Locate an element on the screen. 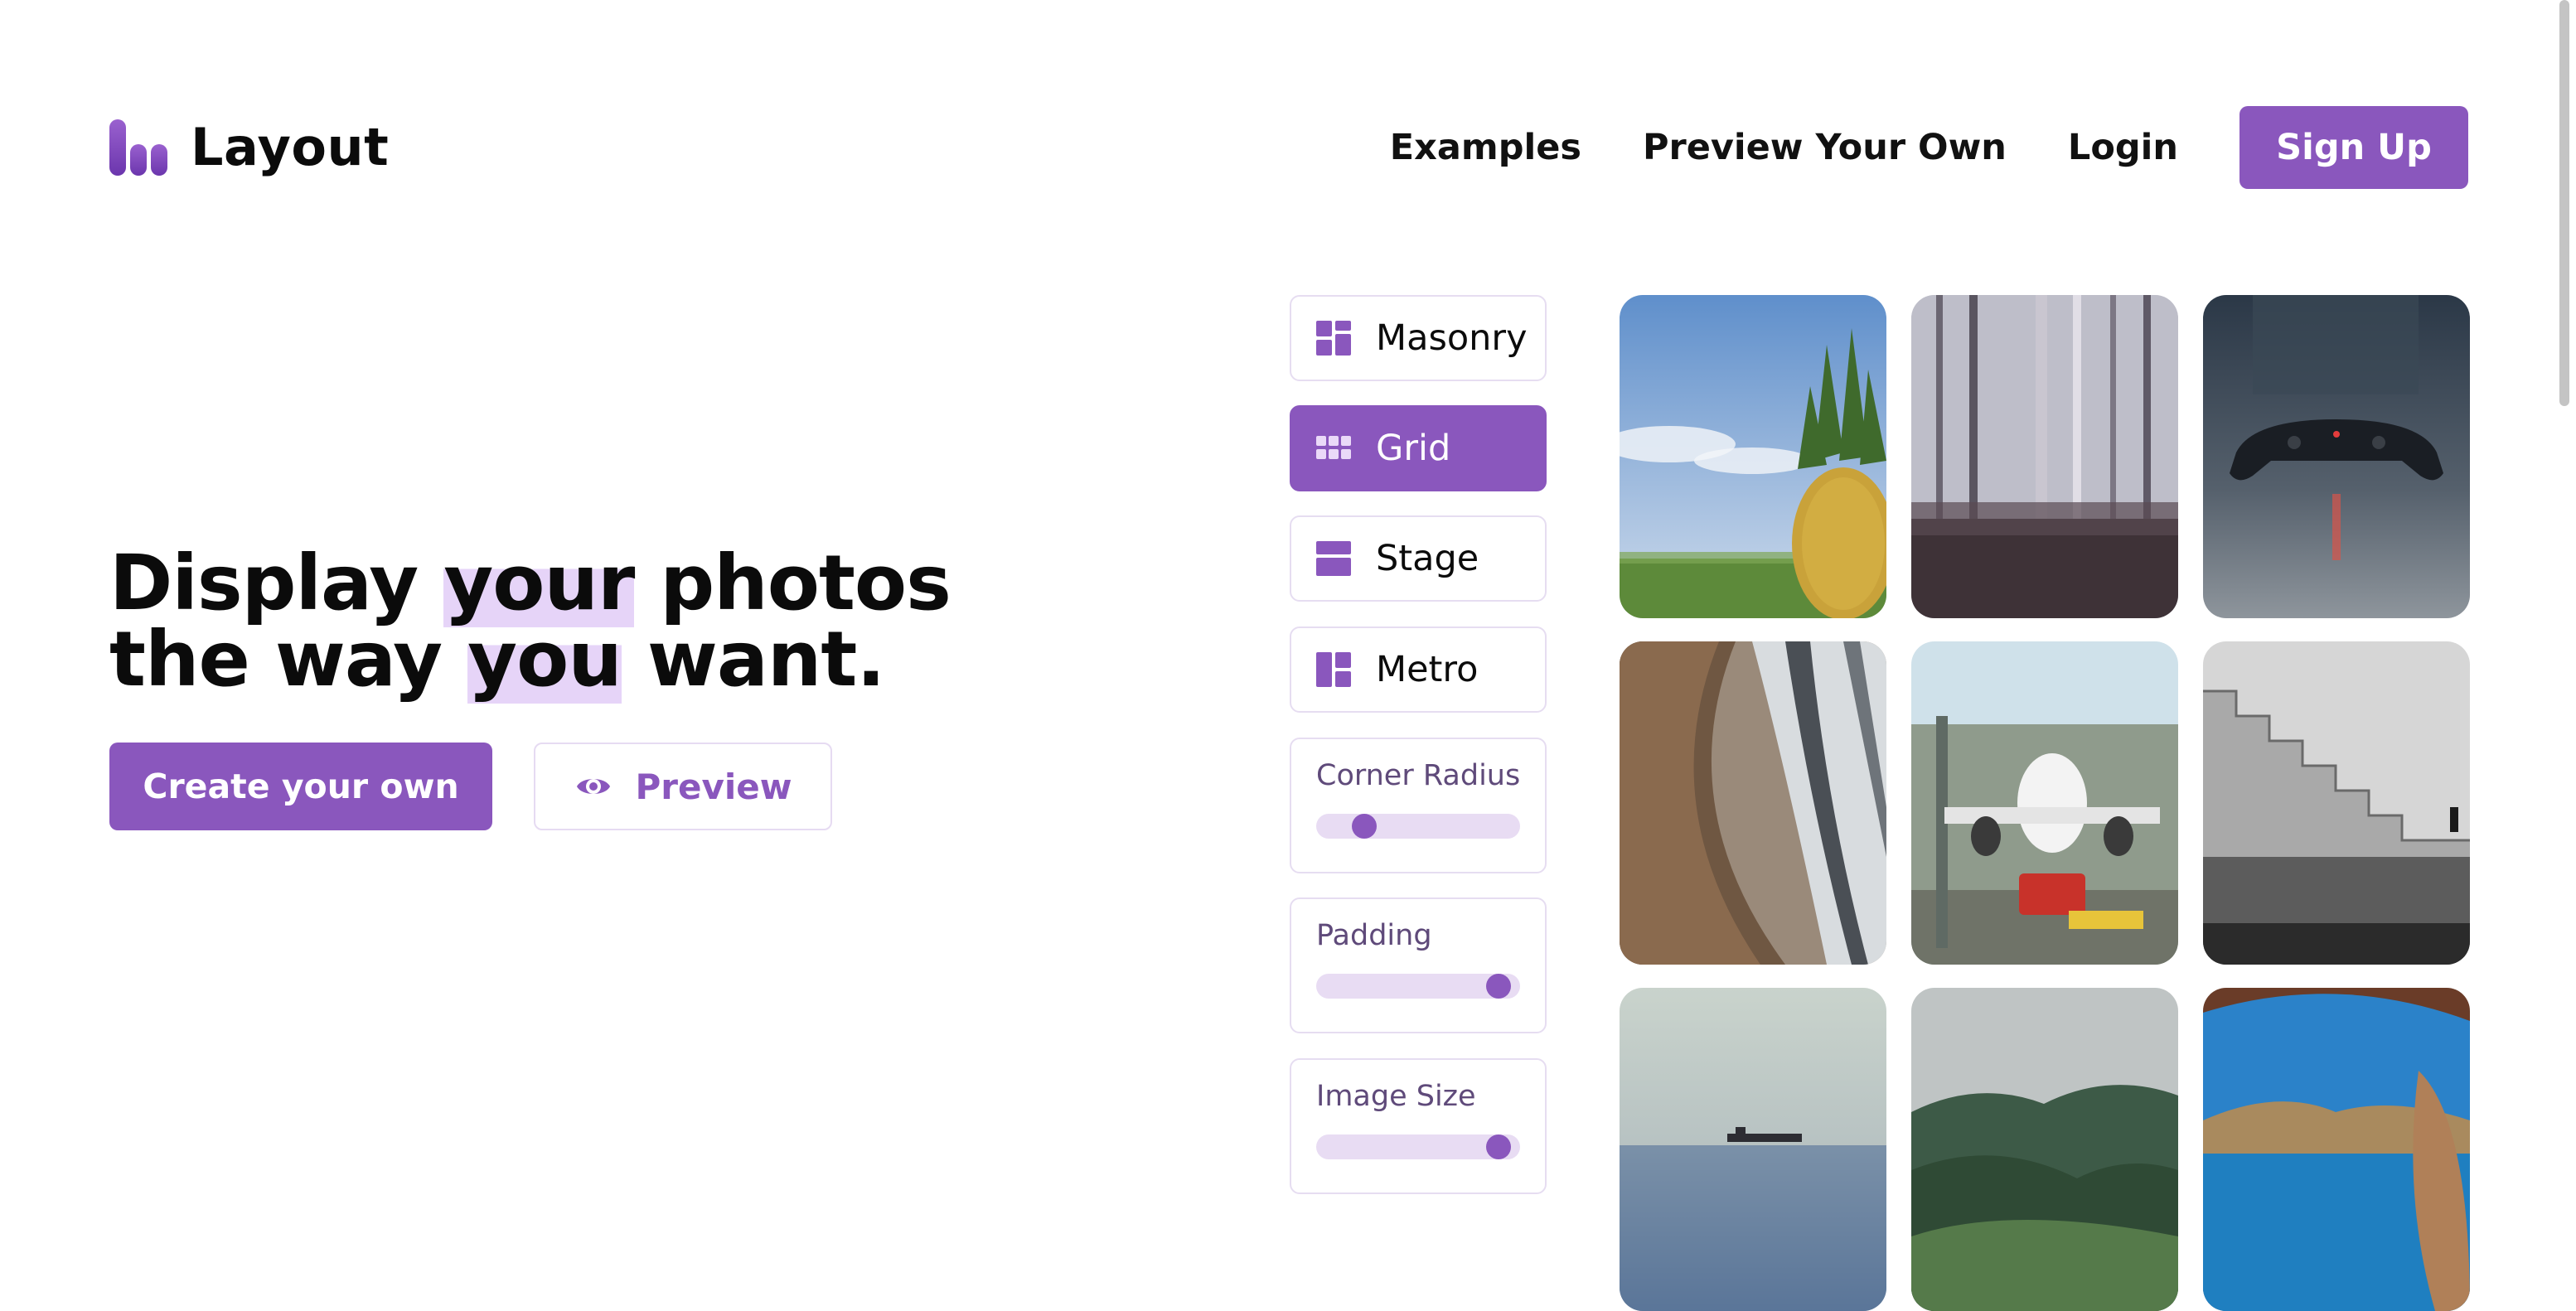 The image size is (2576, 1311). metro-icon is located at coordinates (1333, 669).